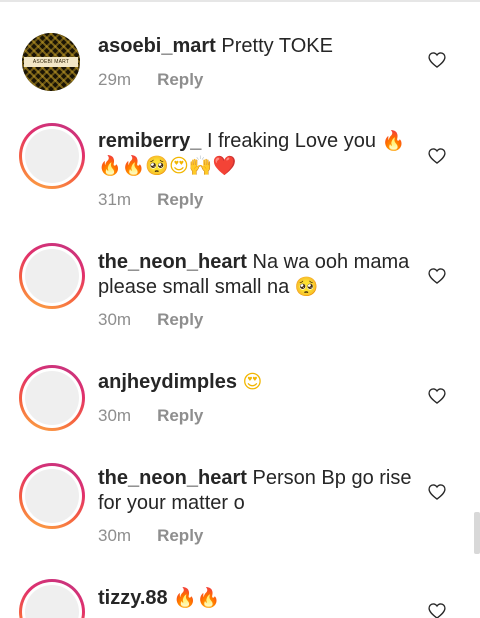 The image size is (480, 618). What do you see at coordinates (149, 141) in the screenshot?
I see `comment-username: remiberry_` at bounding box center [149, 141].